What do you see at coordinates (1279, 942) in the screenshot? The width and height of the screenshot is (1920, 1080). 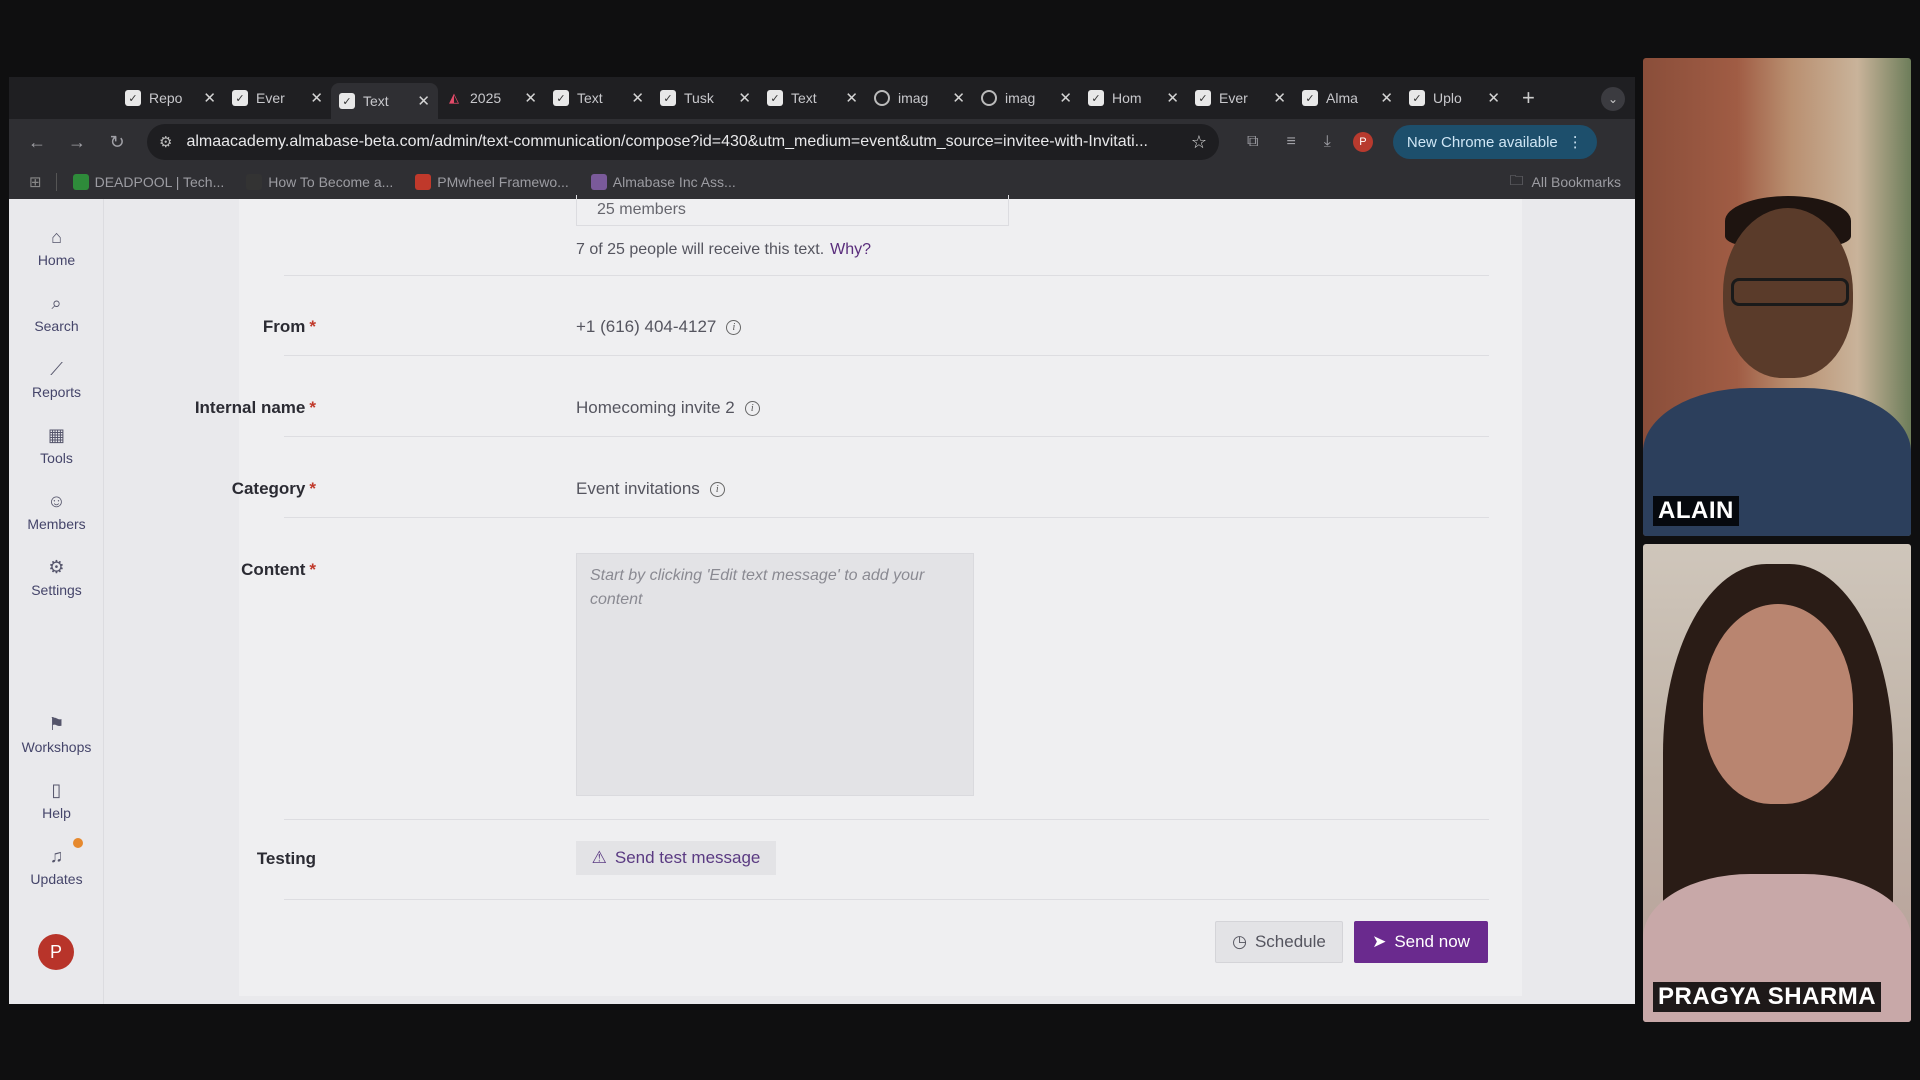 I see `schedule-button: ◷ Schedule` at bounding box center [1279, 942].